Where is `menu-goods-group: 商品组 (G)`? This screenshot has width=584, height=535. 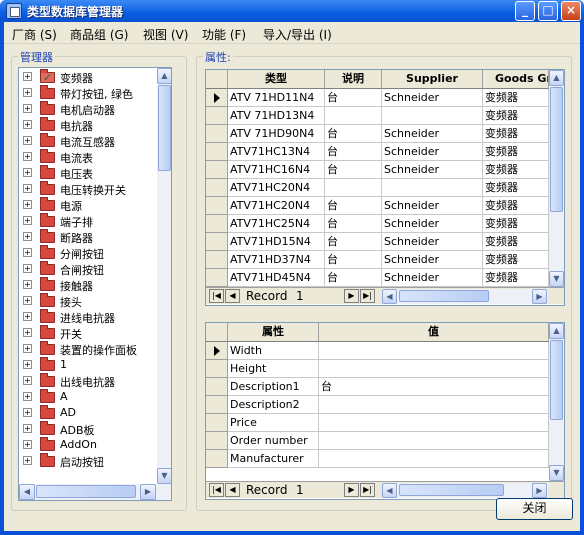 menu-goods-group: 商品组 (G) is located at coordinates (99, 34).